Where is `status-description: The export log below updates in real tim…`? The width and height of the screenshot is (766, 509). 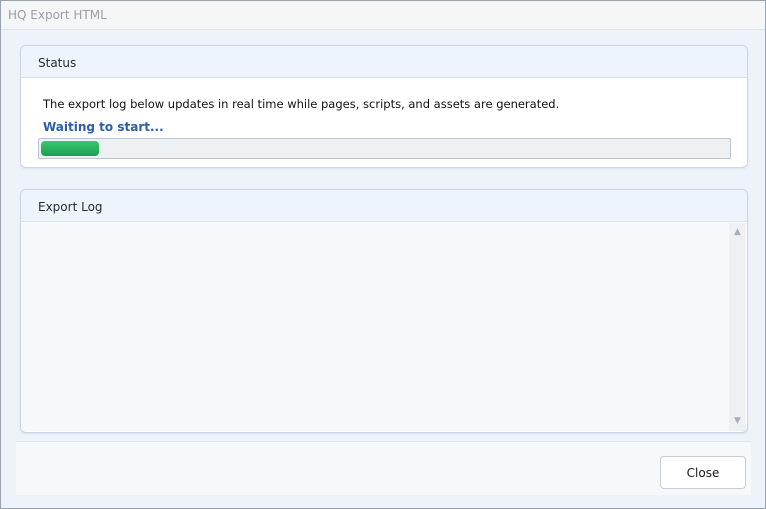 status-description: The export log below updates in real tim… is located at coordinates (301, 104).